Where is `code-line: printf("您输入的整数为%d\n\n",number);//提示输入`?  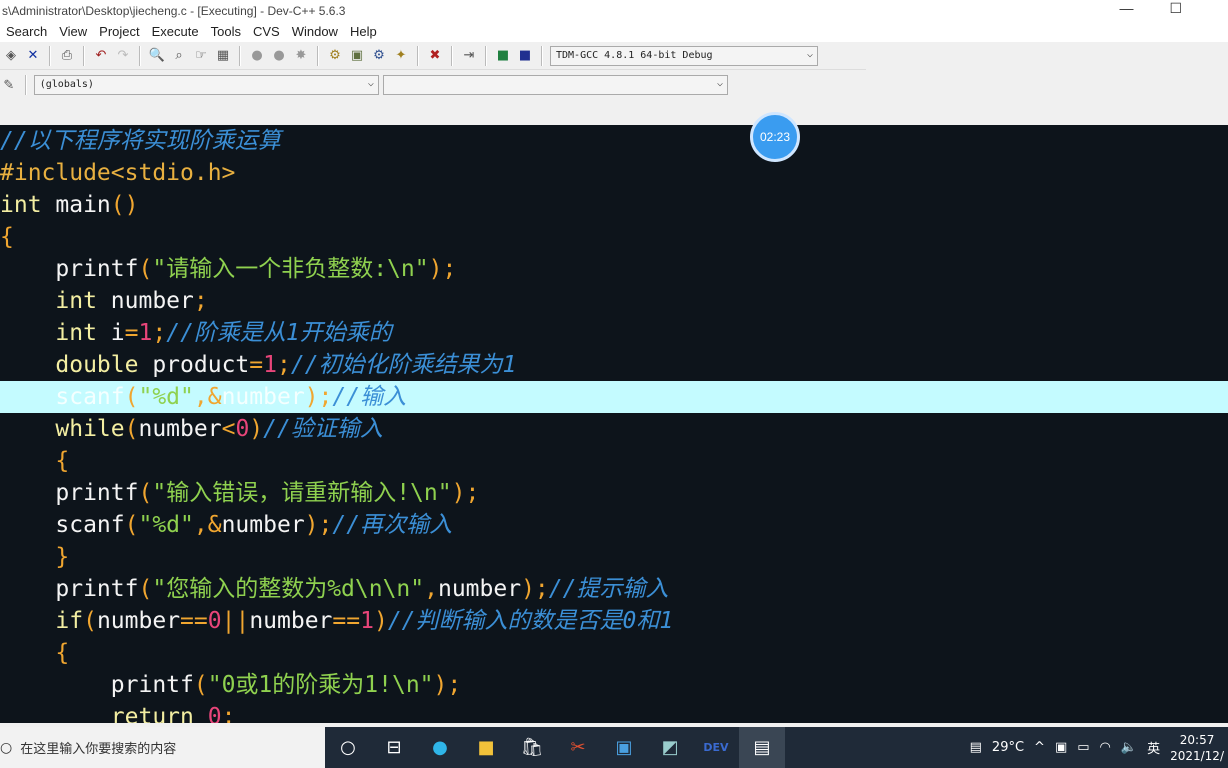 code-line: printf("您输入的整数为%d\n\n",number);//提示输入 is located at coordinates (614, 589).